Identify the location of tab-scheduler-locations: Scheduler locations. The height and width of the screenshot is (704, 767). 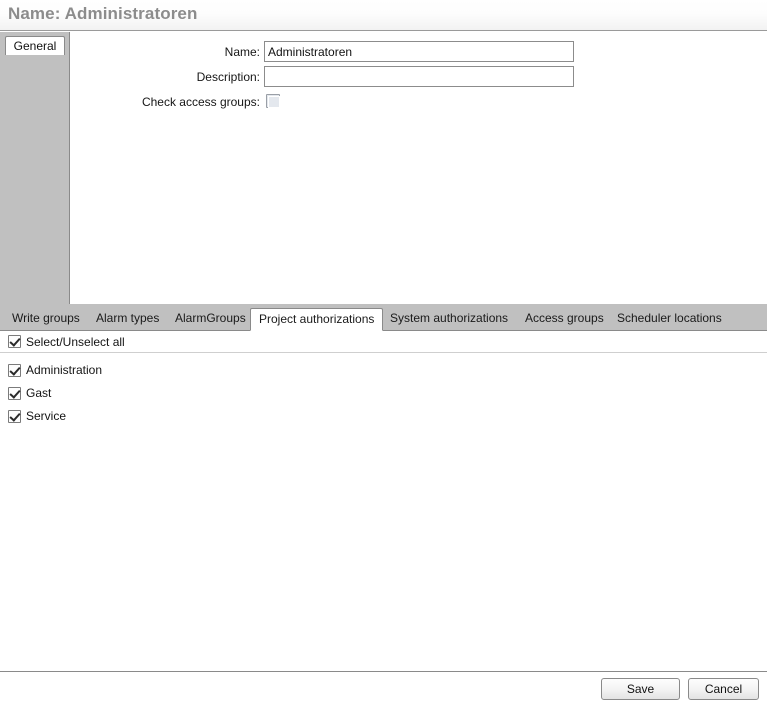
(669, 319).